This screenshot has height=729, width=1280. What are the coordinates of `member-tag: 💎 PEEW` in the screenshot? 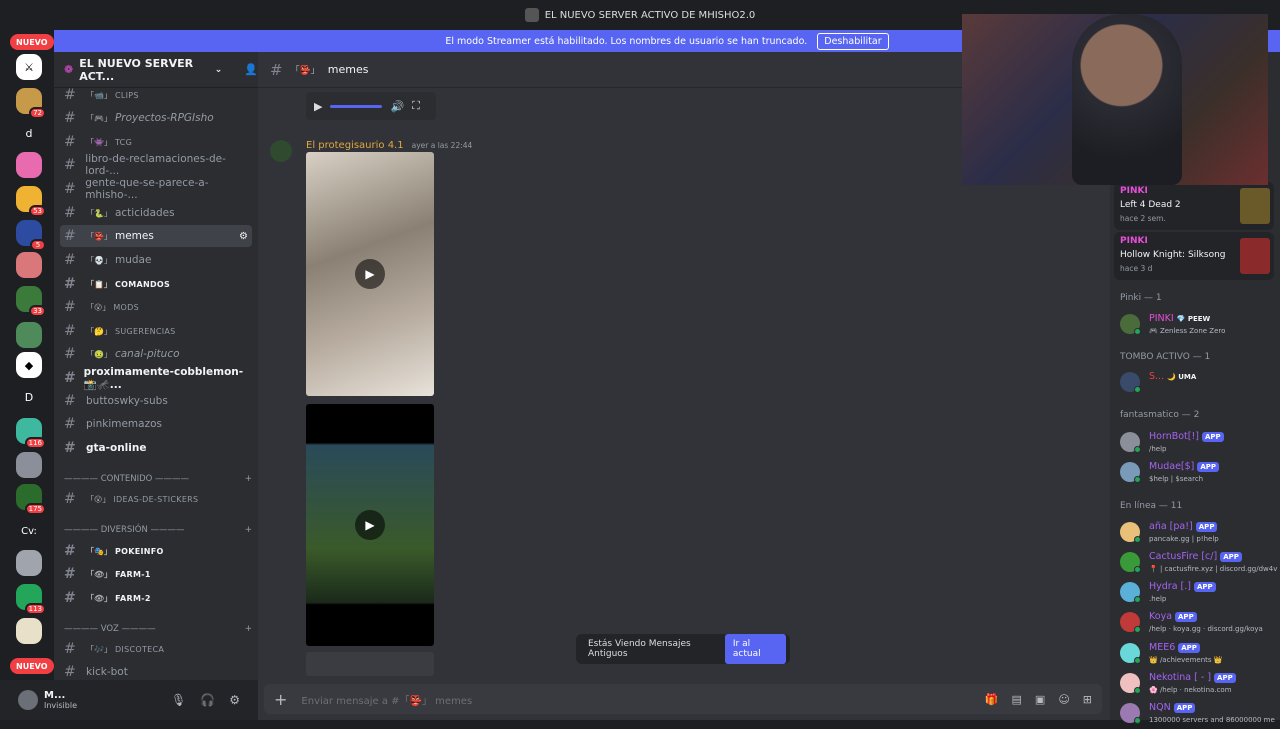 It's located at (1193, 318).